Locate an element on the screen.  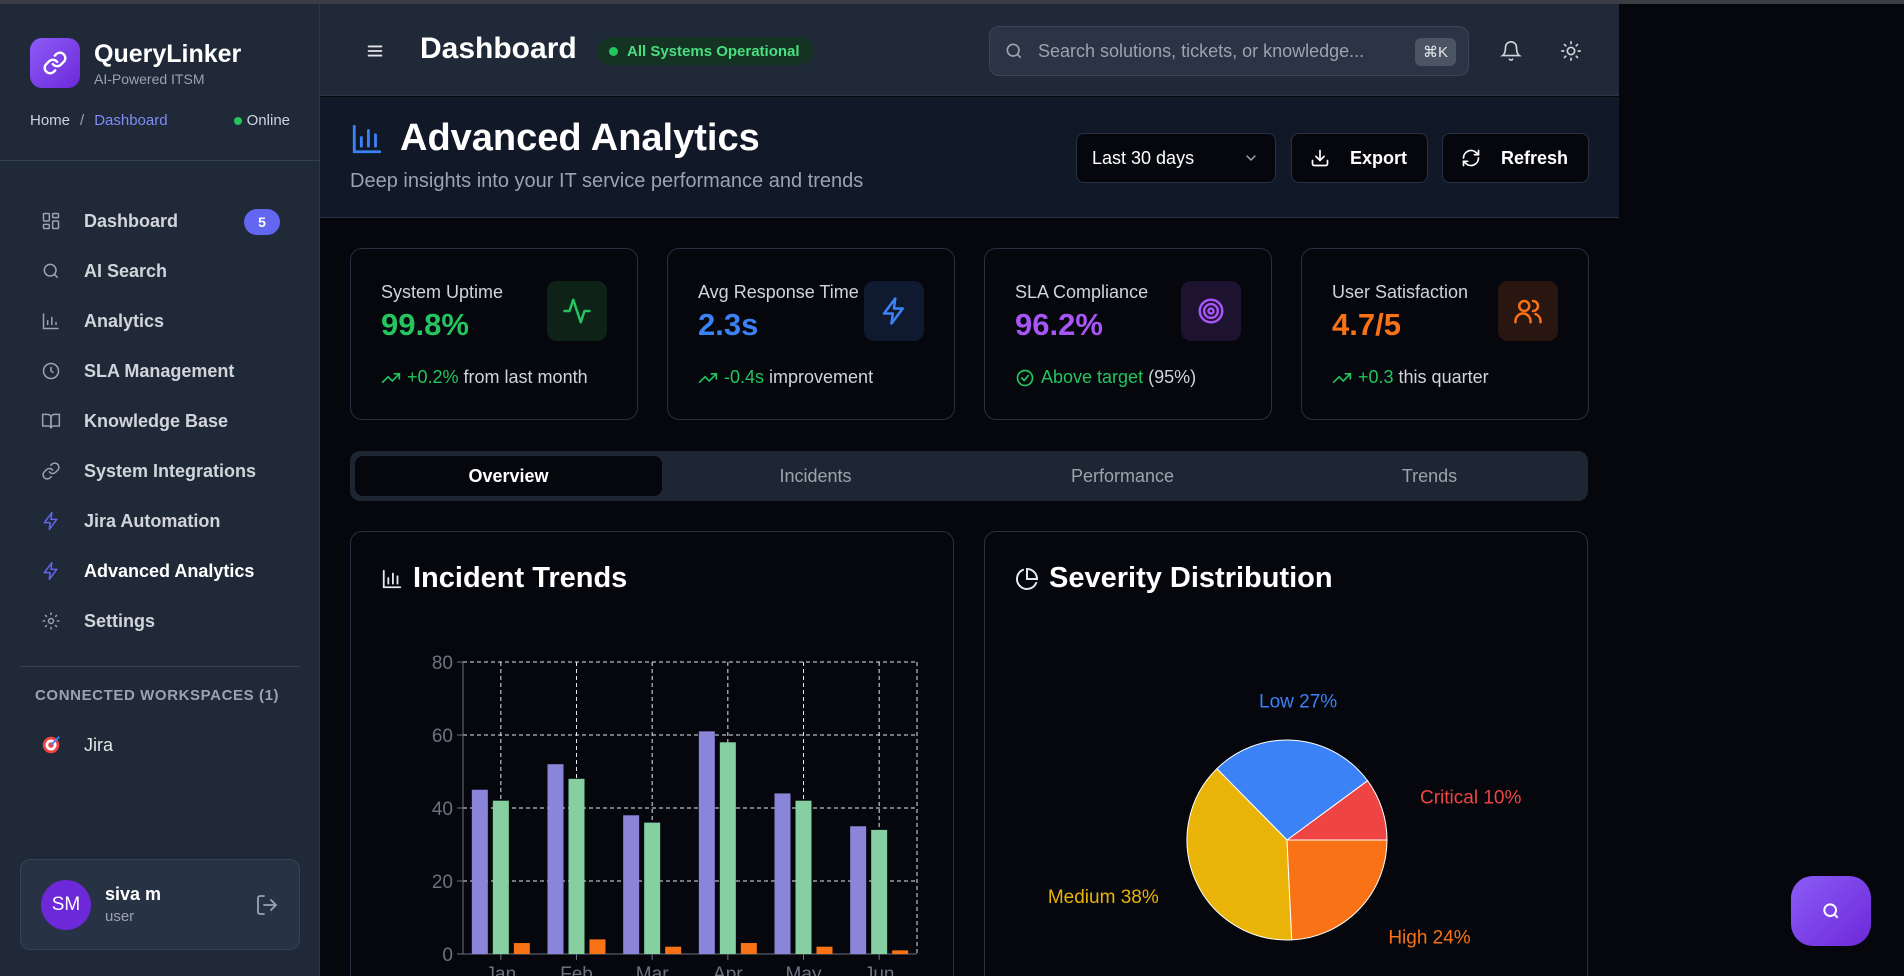
stat-delta: Above target is located at coordinates (1092, 377).